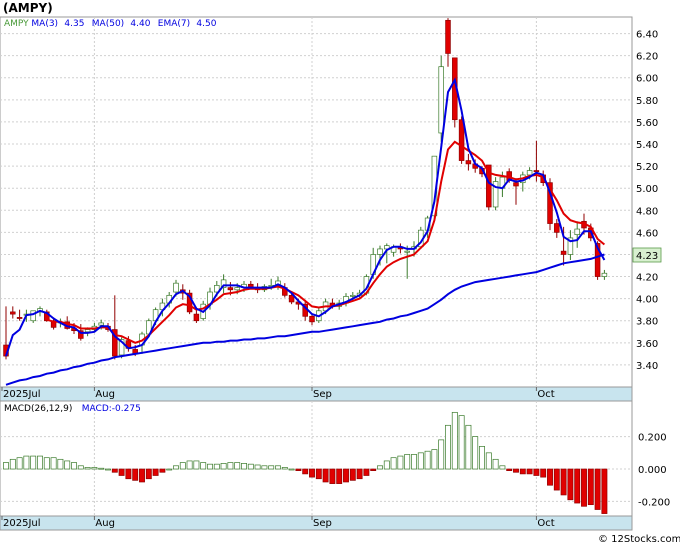 This screenshot has width=680, height=546. What do you see at coordinates (647, 145) in the screenshot?
I see `price-y-tick: 5.40` at bounding box center [647, 145].